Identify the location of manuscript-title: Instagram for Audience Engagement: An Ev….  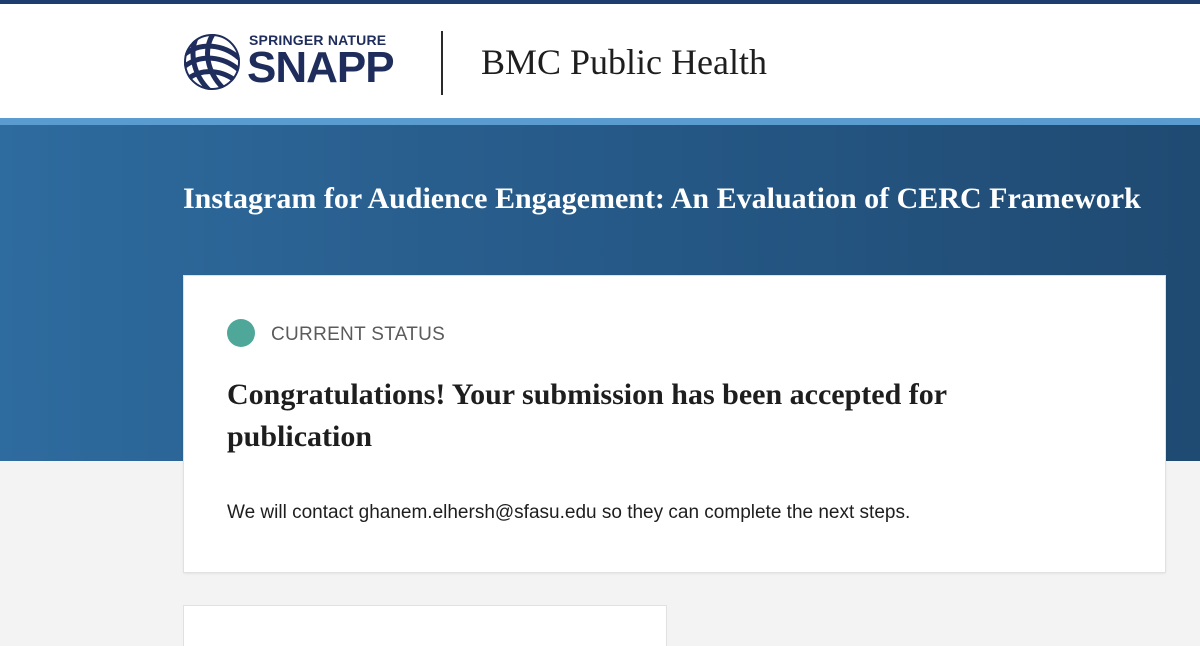
(662, 198).